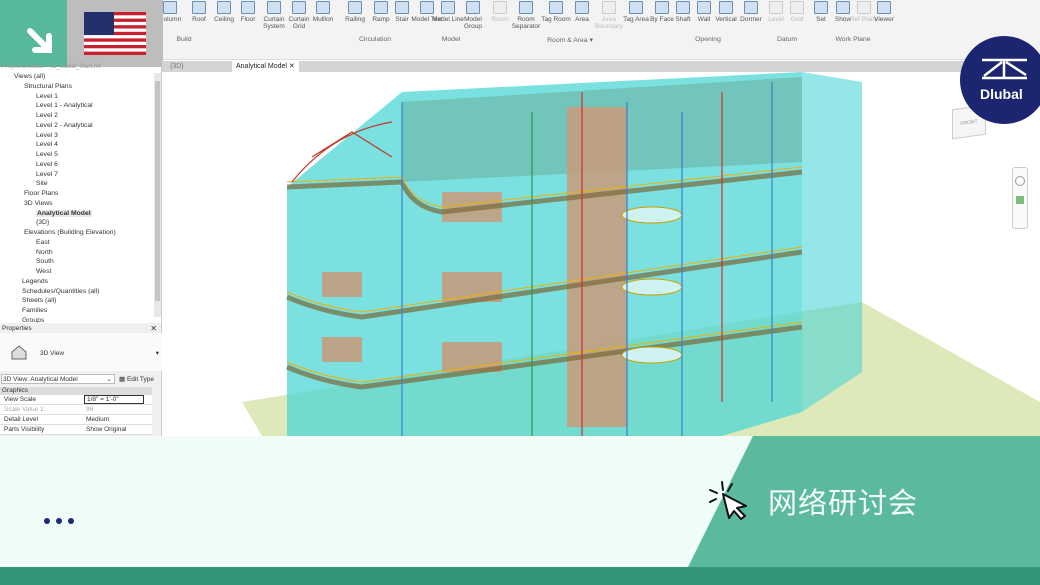 The image size is (1040, 585). Describe the element at coordinates (1020, 181) in the screenshot. I see `steering-wheel-icon` at that location.